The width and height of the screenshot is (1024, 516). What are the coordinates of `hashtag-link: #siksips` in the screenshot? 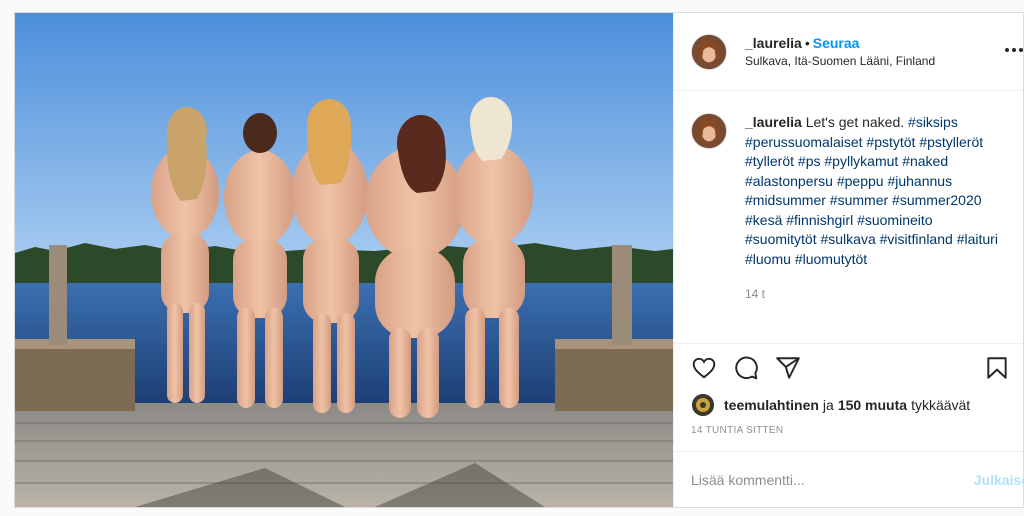 It's located at (933, 122).